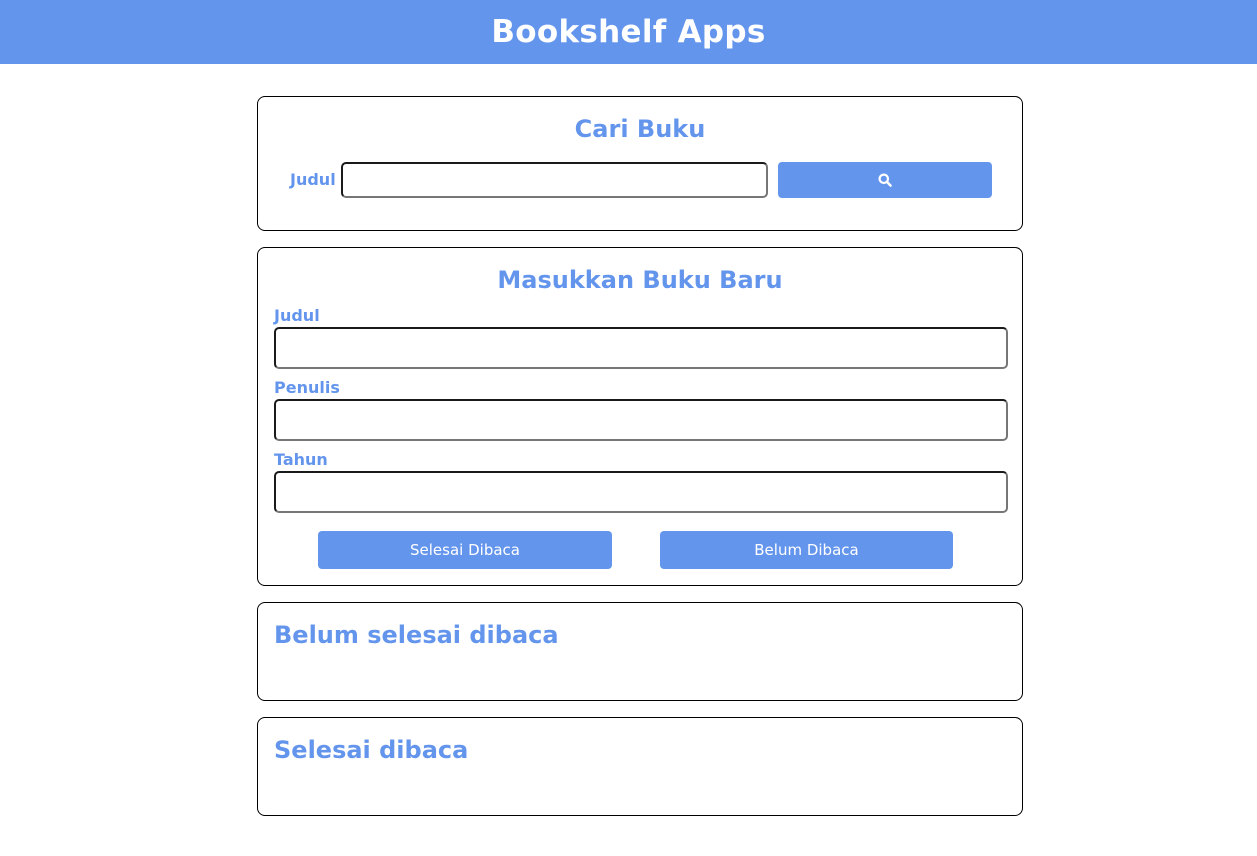  What do you see at coordinates (307, 387) in the screenshot?
I see `book-author-label: Penulis` at bounding box center [307, 387].